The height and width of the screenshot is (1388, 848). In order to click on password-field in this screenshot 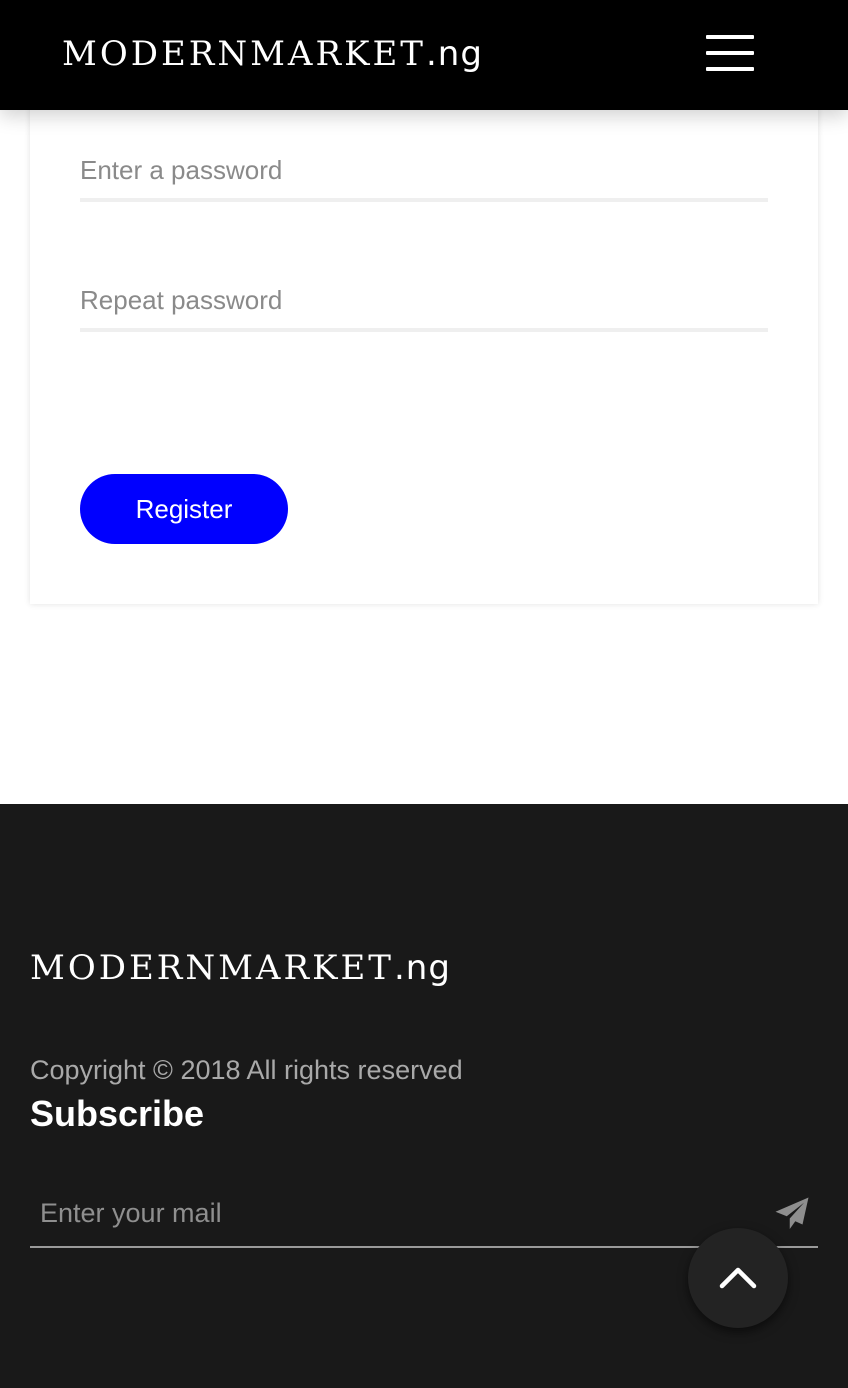, I will do `click(424, 172)`.